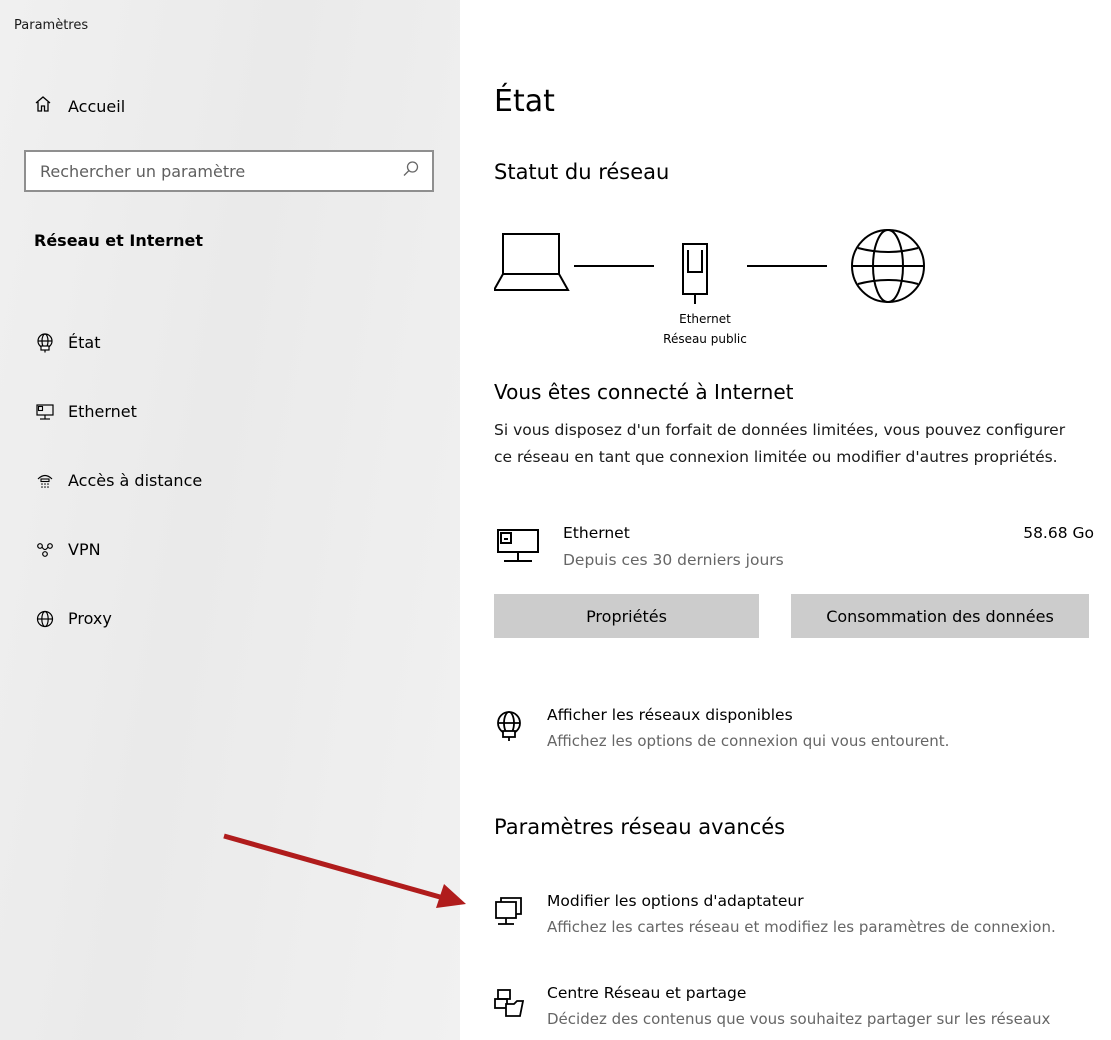 This screenshot has width=1111, height=1040. Describe the element at coordinates (888, 266) in the screenshot. I see `internet-globe-icon` at that location.